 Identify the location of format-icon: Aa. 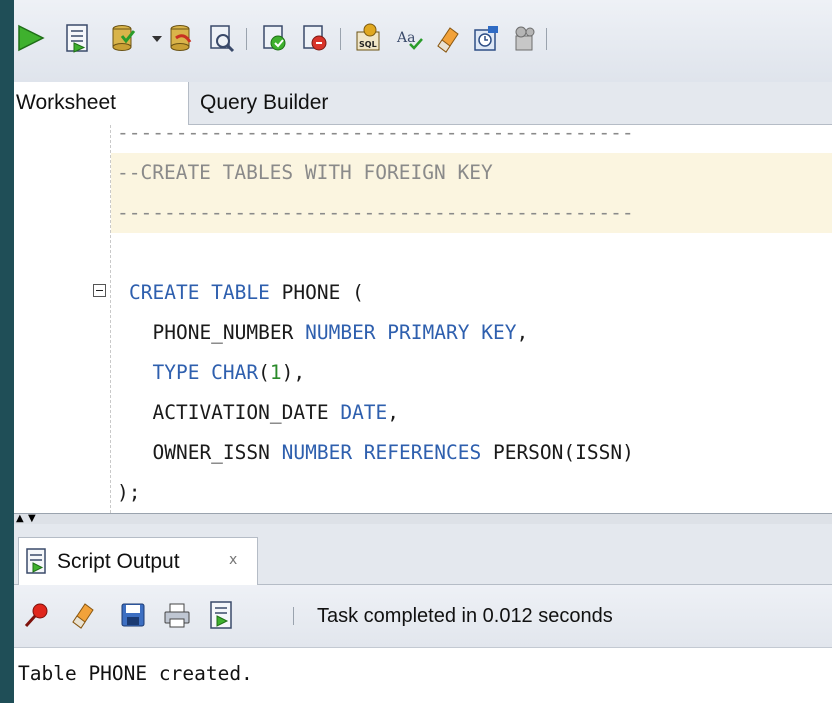
(411, 38).